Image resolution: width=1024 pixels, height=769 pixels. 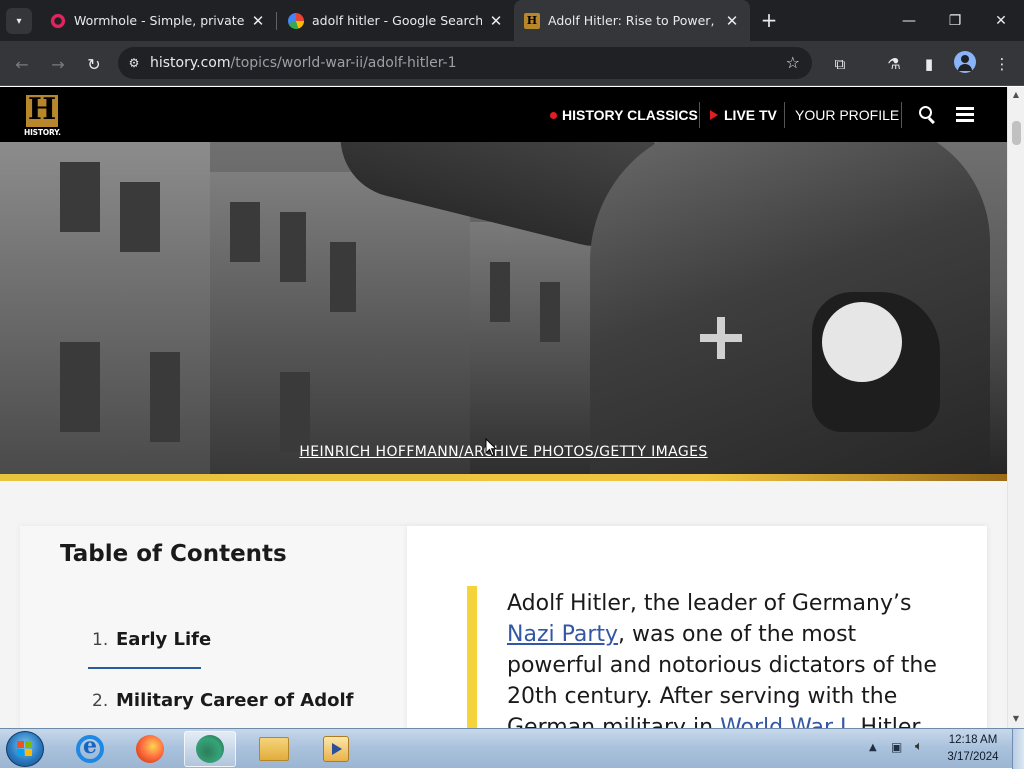 I want to click on tab-wormhole: Wormhole - Simple, private file ✕, so click(x=158, y=20).